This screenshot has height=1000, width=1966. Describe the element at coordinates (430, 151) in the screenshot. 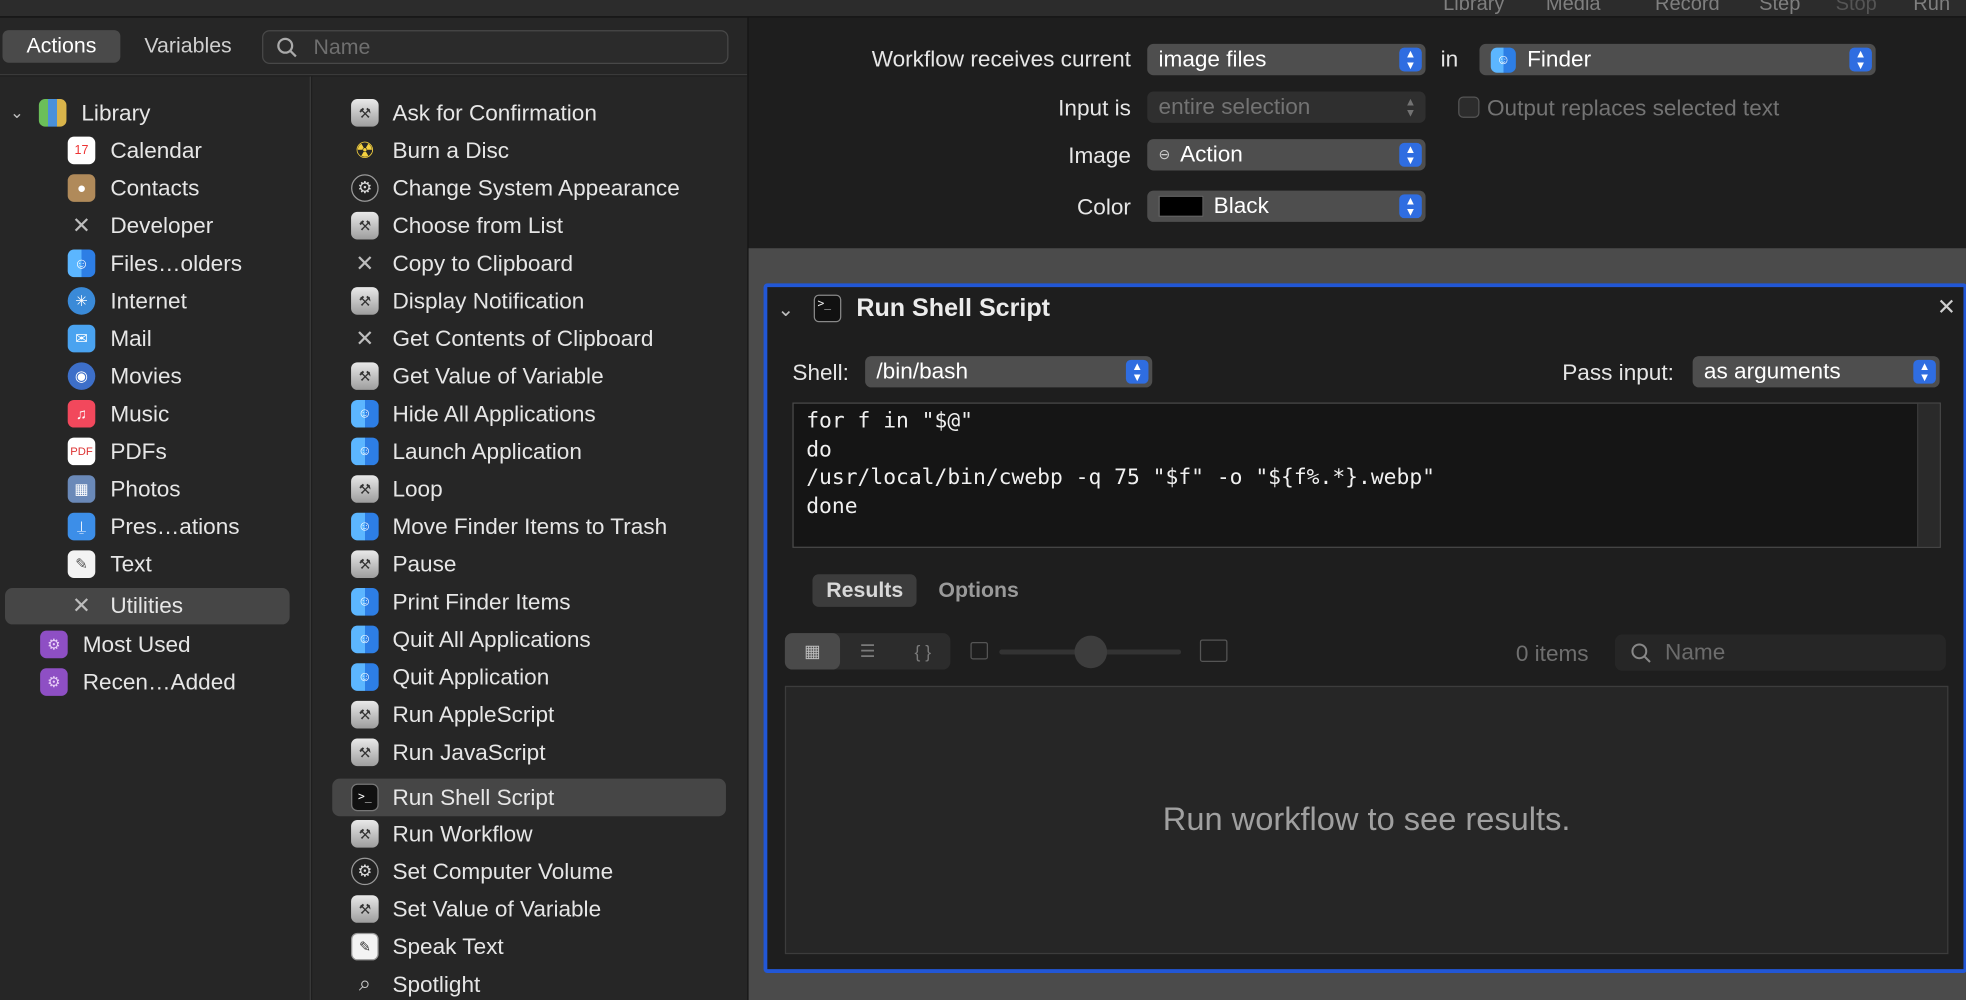

I see `action-item: ☢ Burn a Disc` at that location.